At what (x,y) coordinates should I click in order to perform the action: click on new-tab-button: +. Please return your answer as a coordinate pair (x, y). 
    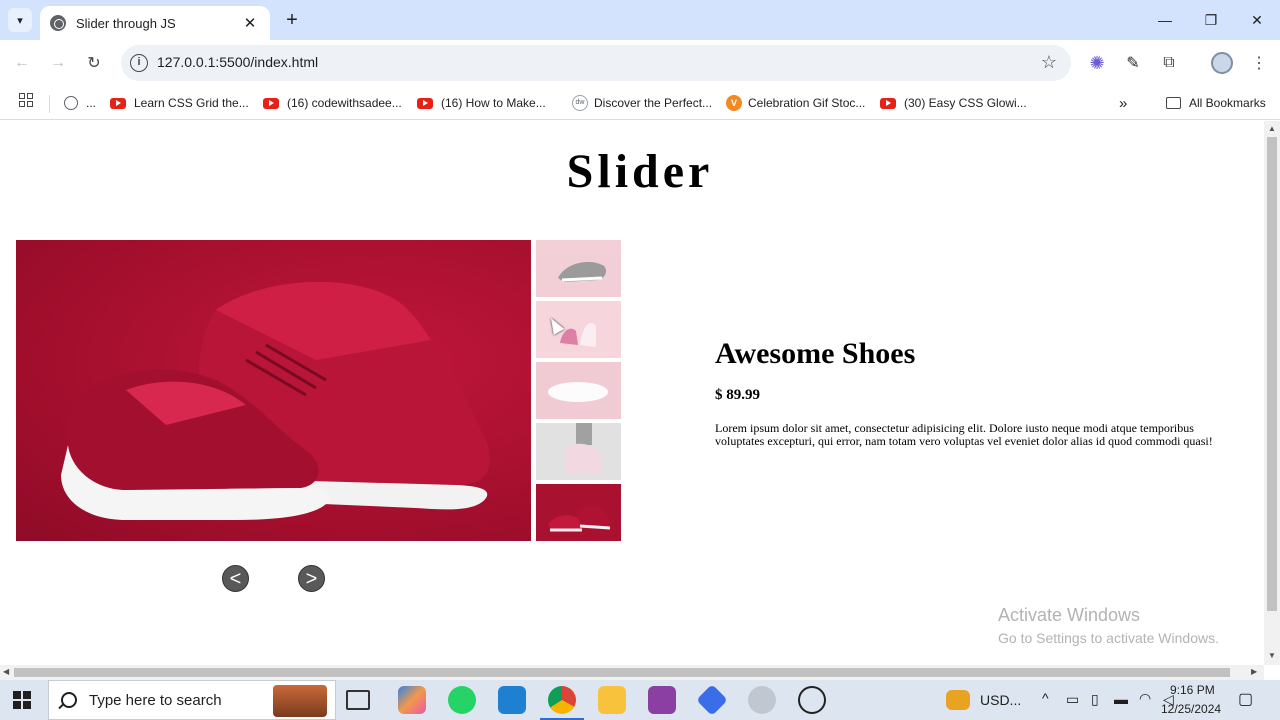
    Looking at the image, I should click on (292, 20).